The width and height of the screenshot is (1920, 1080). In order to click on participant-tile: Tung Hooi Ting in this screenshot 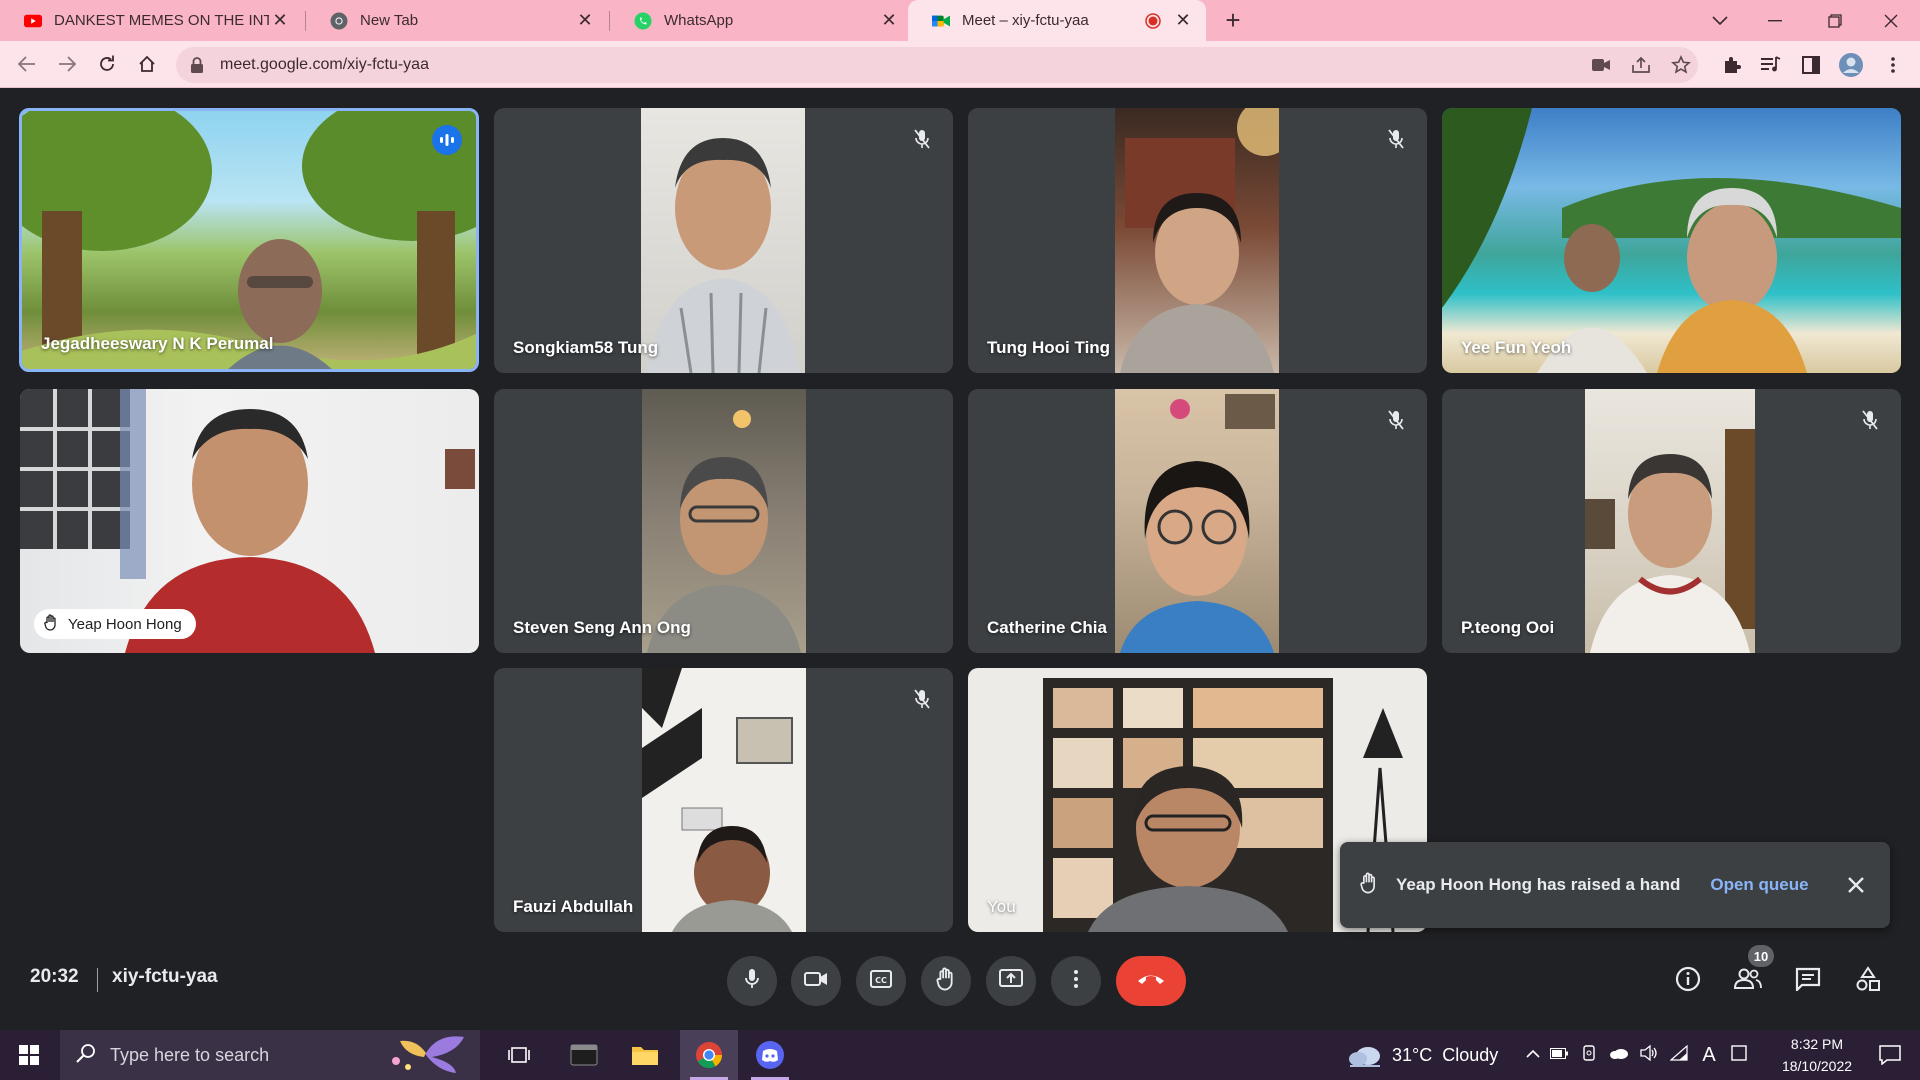, I will do `click(1197, 240)`.